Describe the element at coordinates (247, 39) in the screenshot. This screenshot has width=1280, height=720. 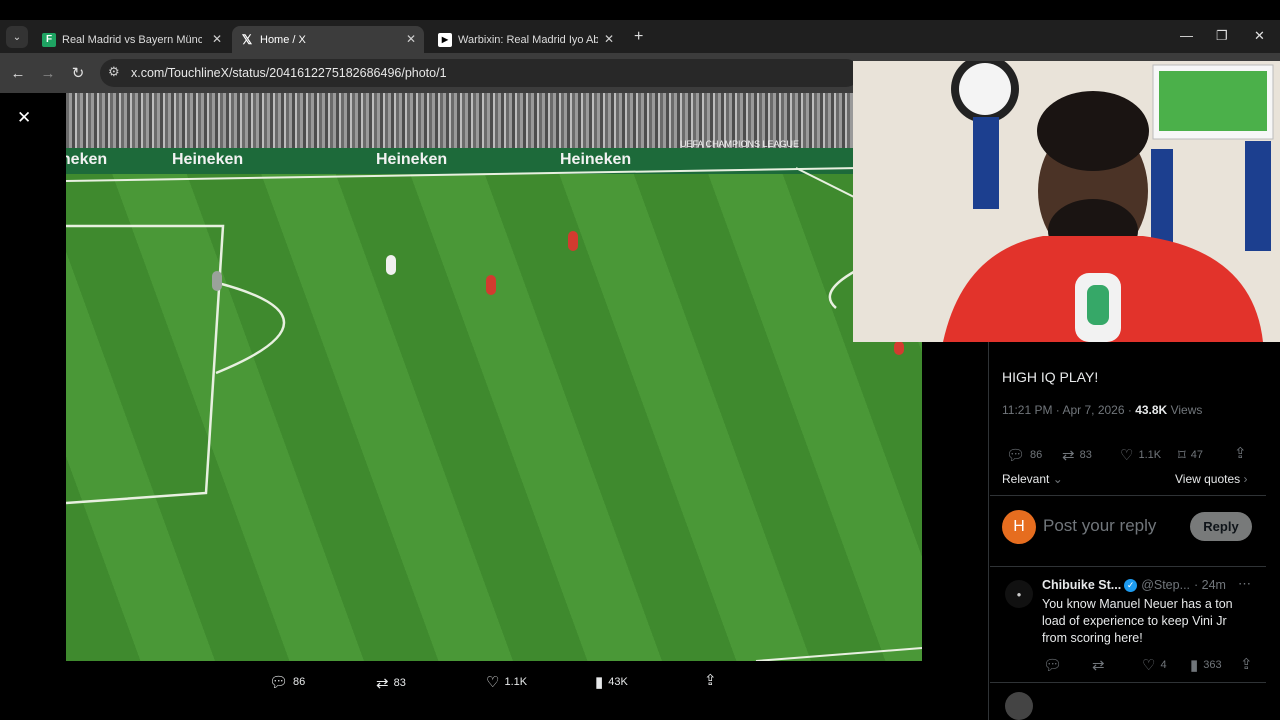
I see `x-icon: 𝕏` at that location.